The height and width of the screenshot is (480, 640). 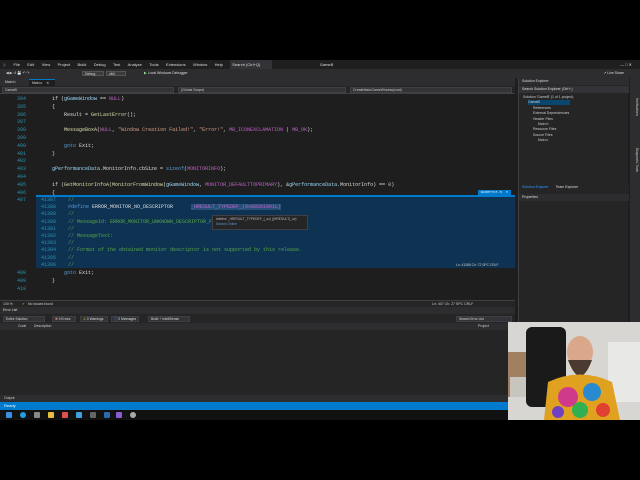 I want to click on solution-tree-item: Solution 'GameB' (1 of 1 project), so click(x=548, y=97).